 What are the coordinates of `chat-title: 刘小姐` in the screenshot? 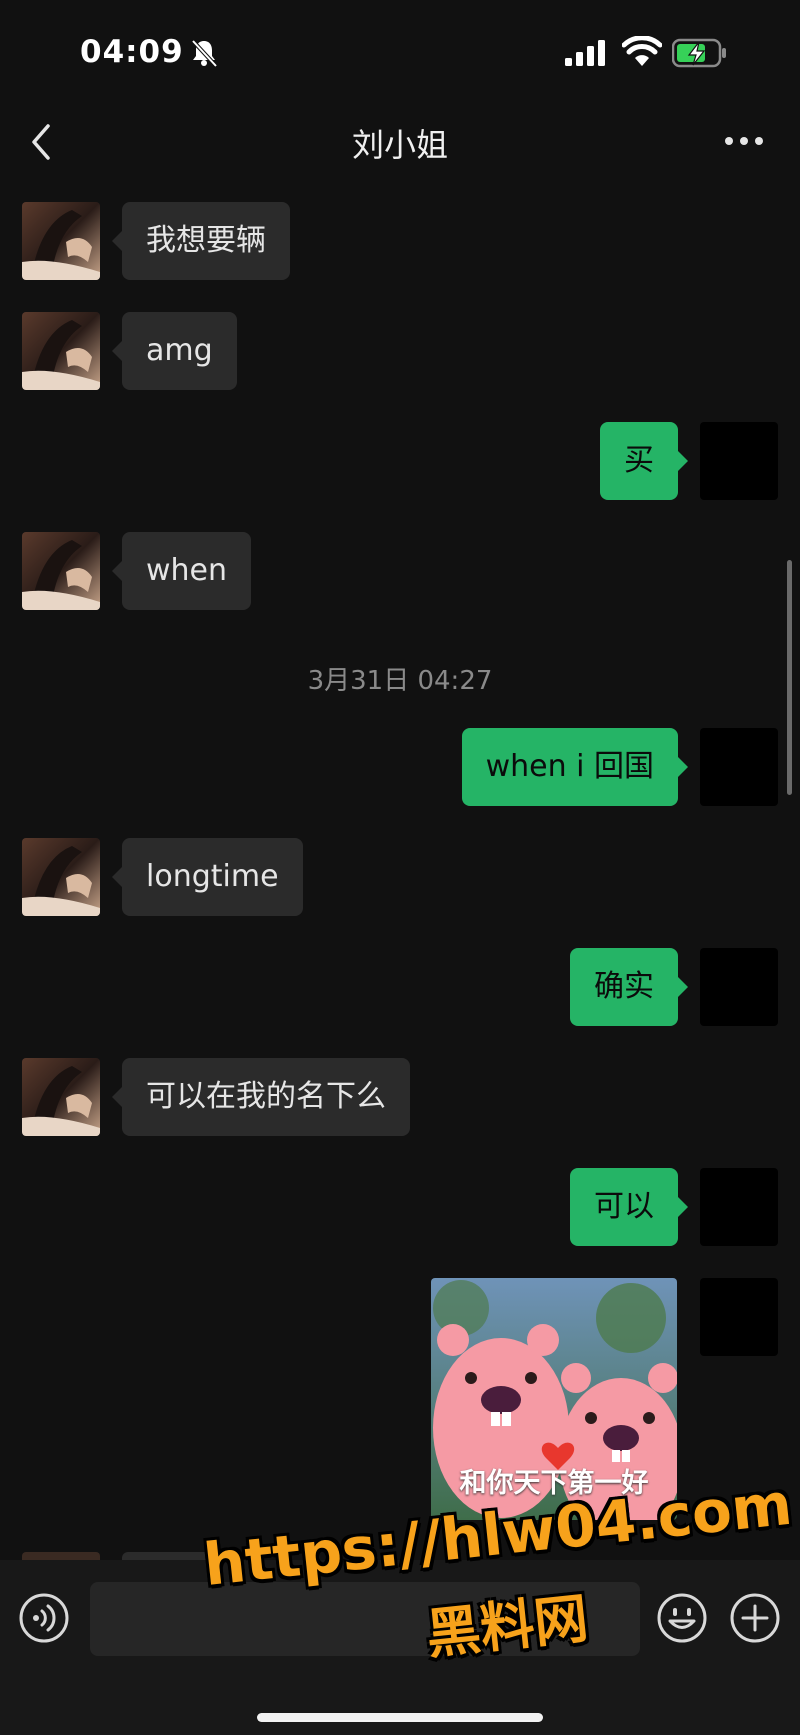 It's located at (399, 145).